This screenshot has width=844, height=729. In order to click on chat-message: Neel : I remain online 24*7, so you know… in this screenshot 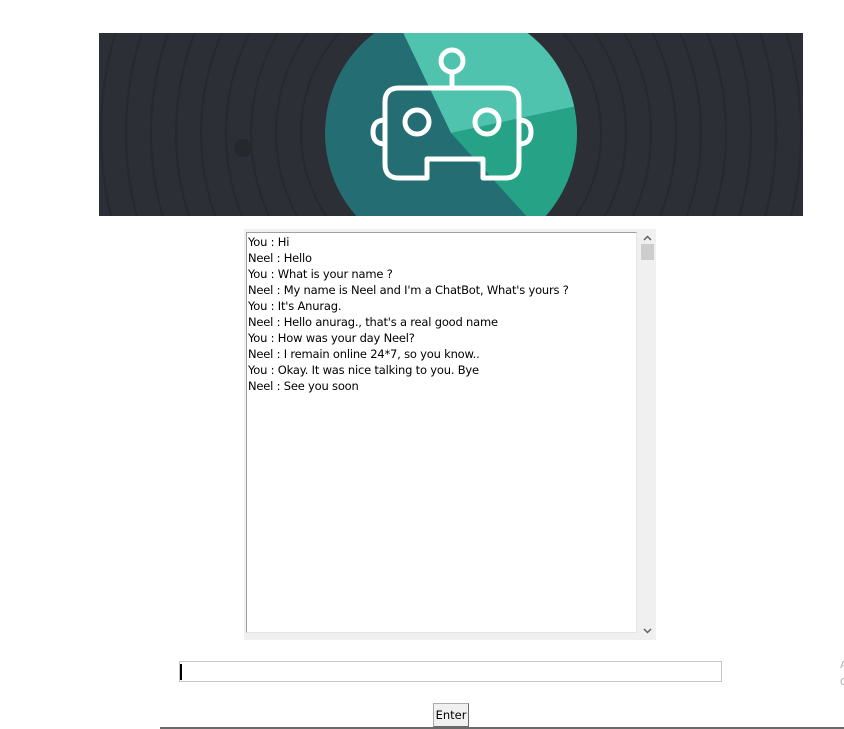, I will do `click(364, 354)`.